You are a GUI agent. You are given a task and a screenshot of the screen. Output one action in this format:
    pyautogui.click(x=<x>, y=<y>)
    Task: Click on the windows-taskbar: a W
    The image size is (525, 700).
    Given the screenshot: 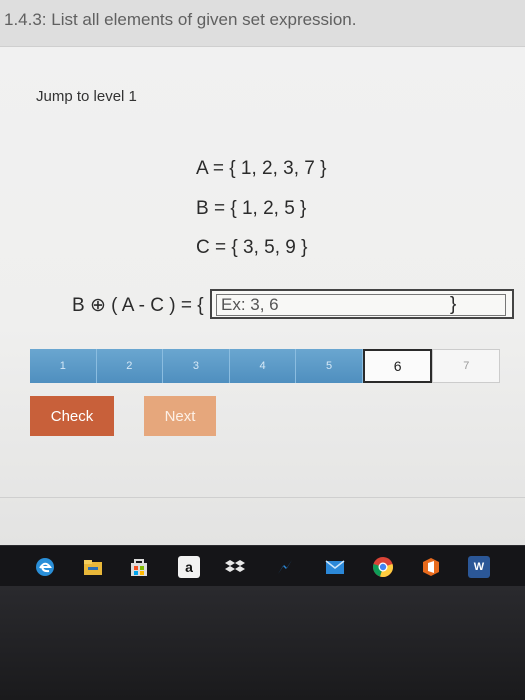 What is the action you would take?
    pyautogui.click(x=262, y=565)
    